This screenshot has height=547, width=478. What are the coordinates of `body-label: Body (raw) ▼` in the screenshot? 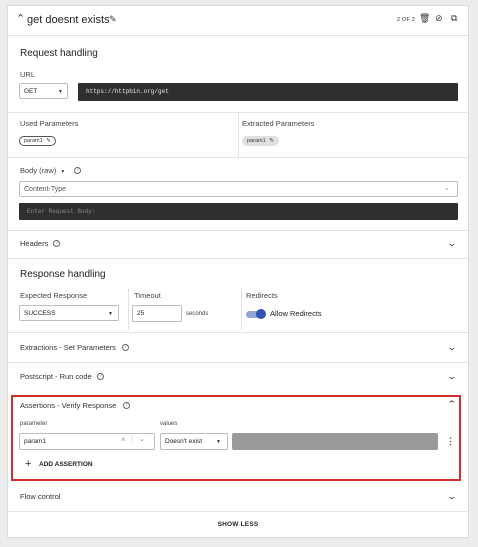 It's located at (42, 171).